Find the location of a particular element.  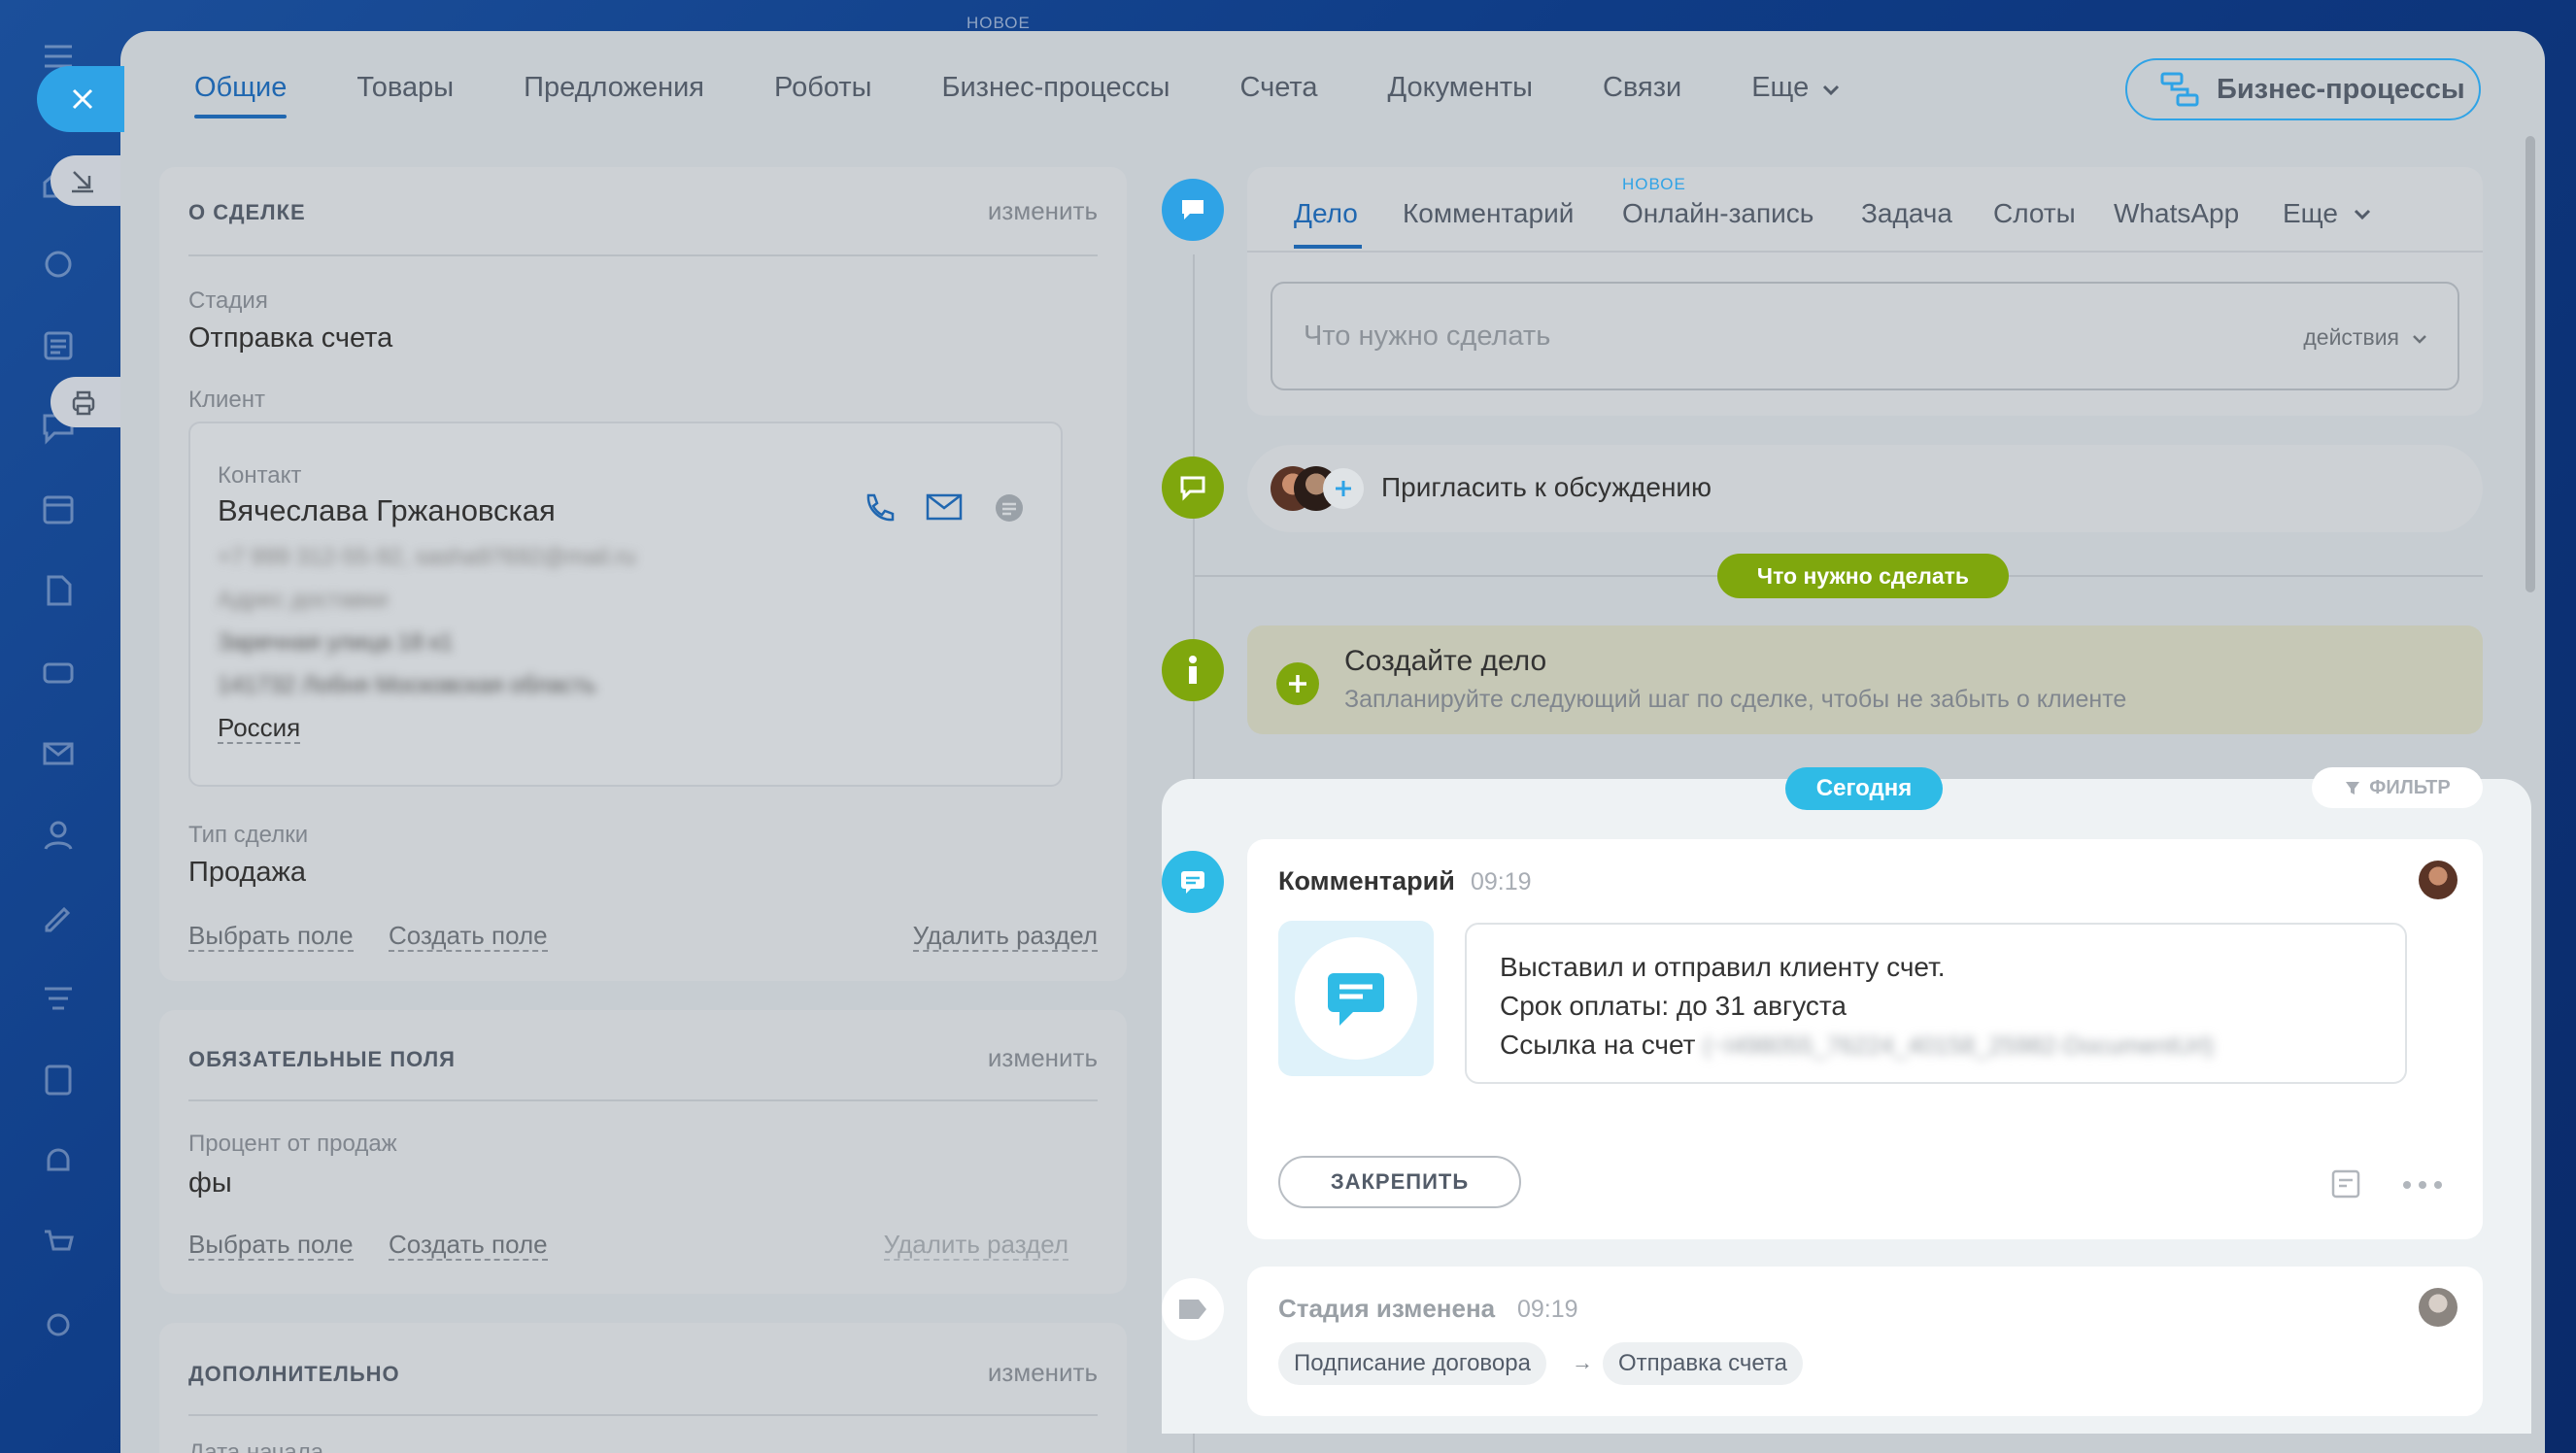

scrollbar is located at coordinates (2530, 364).